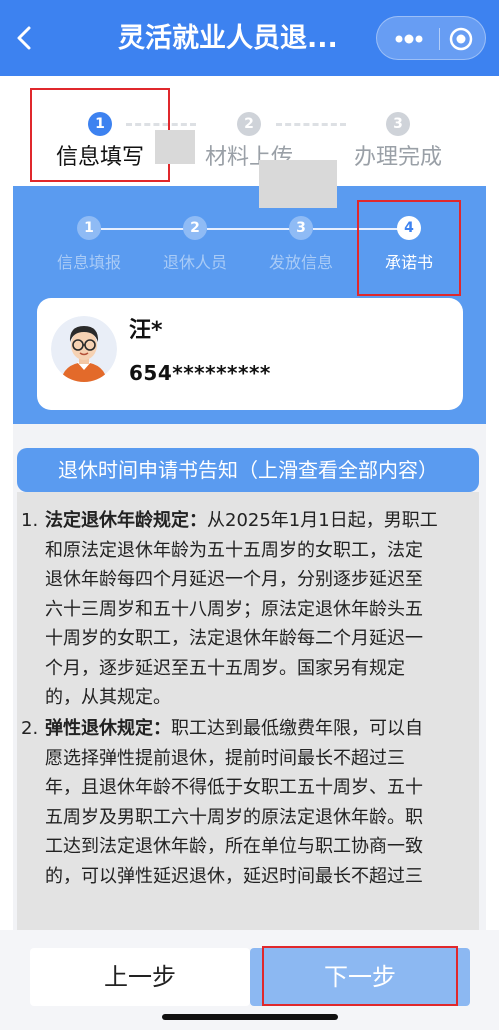 Image resolution: width=499 pixels, height=1030 pixels. Describe the element at coordinates (30, 728) in the screenshot. I see `item-index: 2.` at that location.